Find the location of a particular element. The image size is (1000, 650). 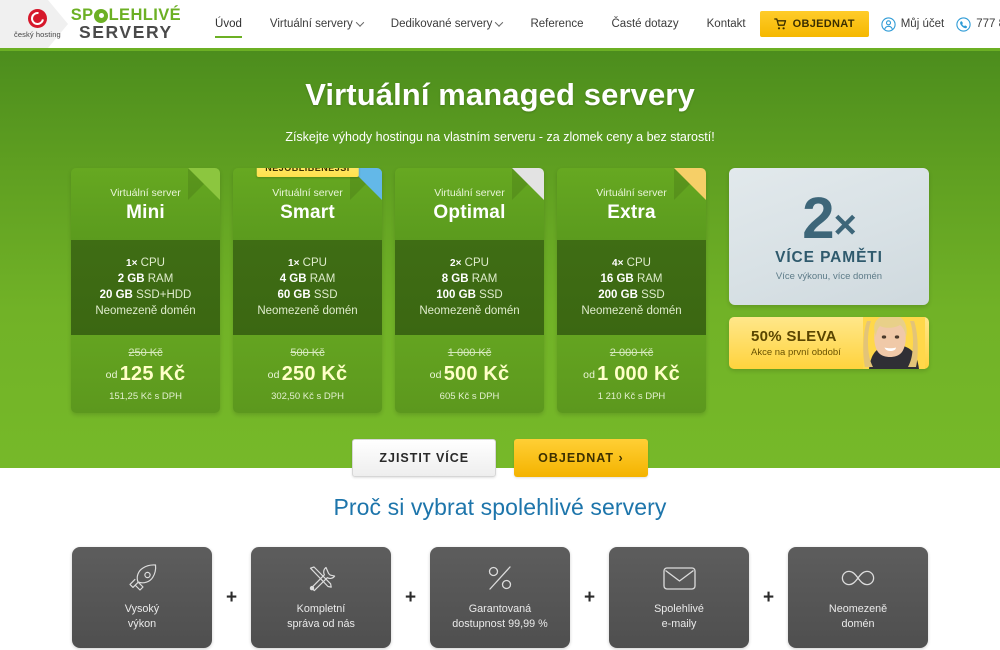

feature-label: Kompletní správa od nás is located at coordinates (321, 617).